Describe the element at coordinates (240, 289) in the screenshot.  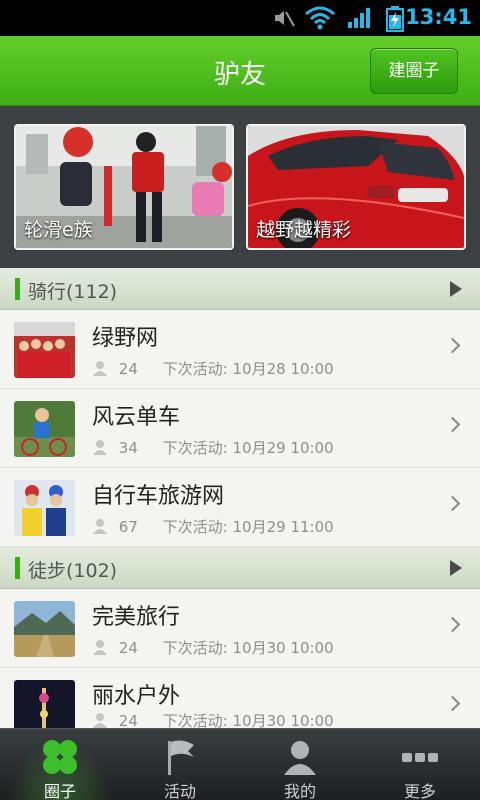
I see `section-header-cycling: 骑行(112)` at that location.